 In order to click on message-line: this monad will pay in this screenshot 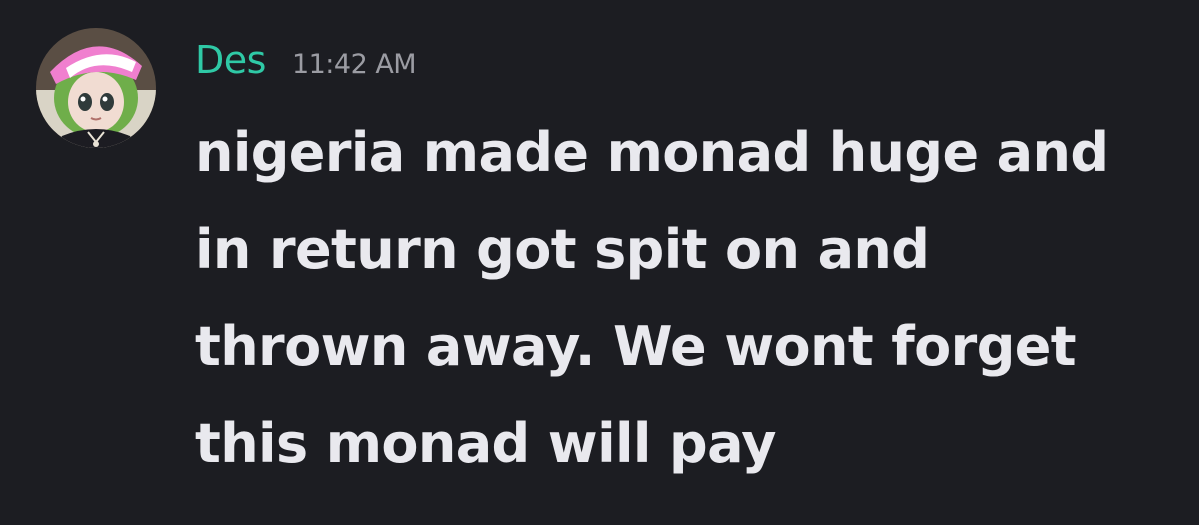, I will do `click(485, 443)`.